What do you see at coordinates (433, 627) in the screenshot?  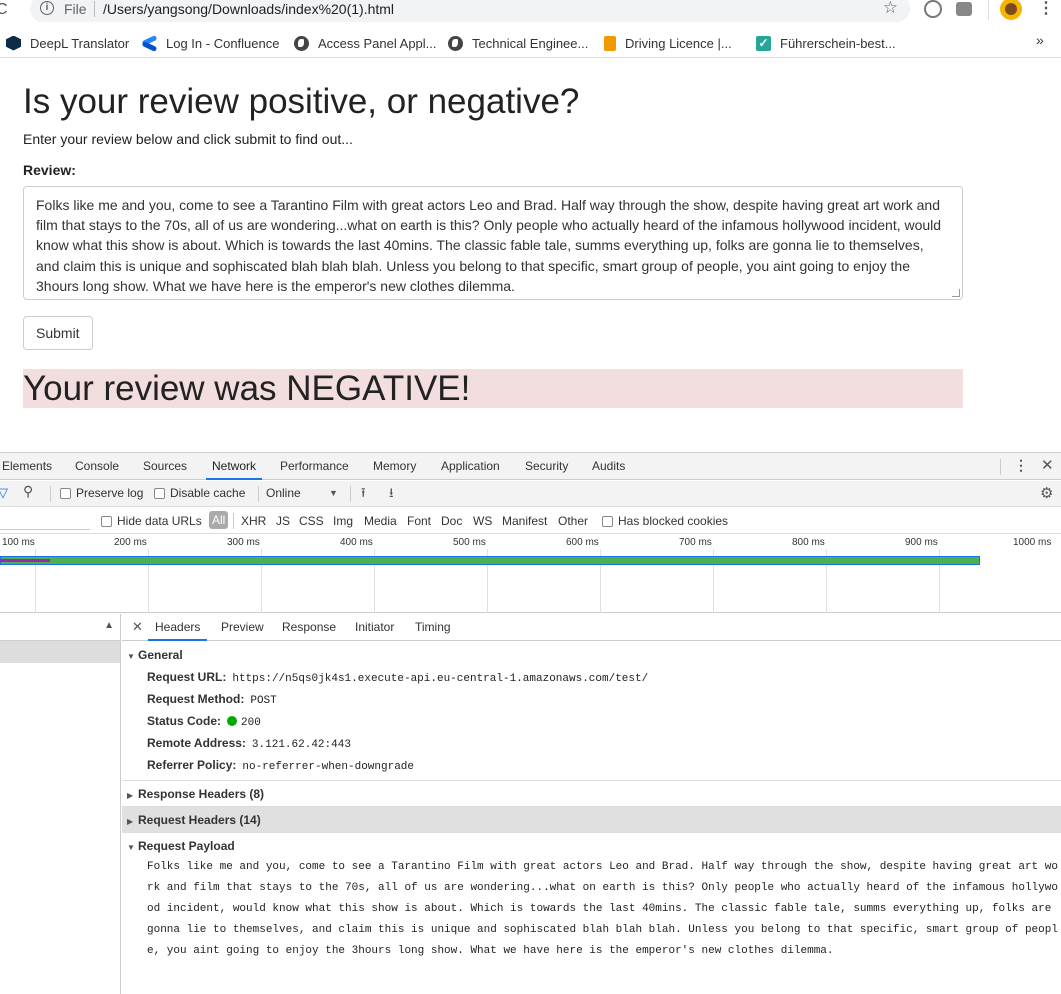 I see `tab-timing: Timing` at bounding box center [433, 627].